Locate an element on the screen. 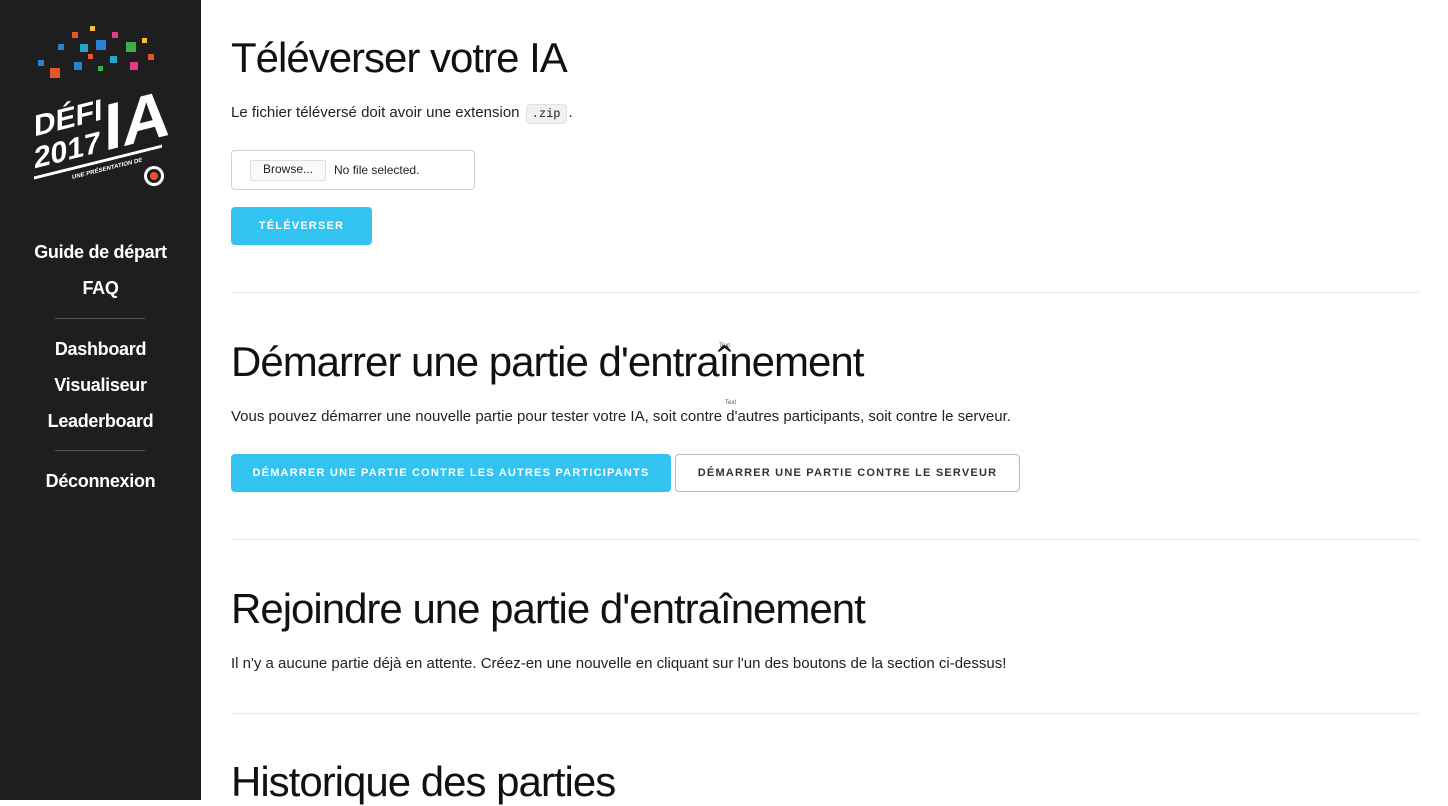 The image size is (1448, 806). upload-title: Téléverser votre IA is located at coordinates (399, 57).